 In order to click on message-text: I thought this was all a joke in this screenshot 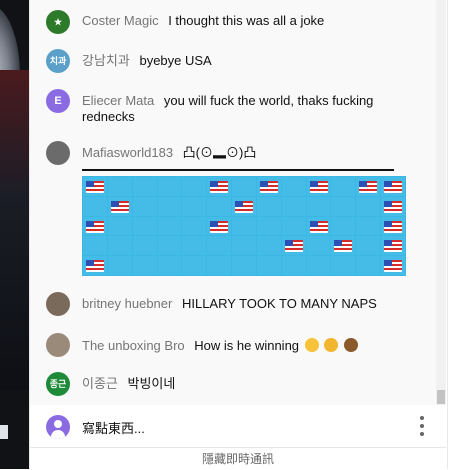, I will do `click(246, 20)`.